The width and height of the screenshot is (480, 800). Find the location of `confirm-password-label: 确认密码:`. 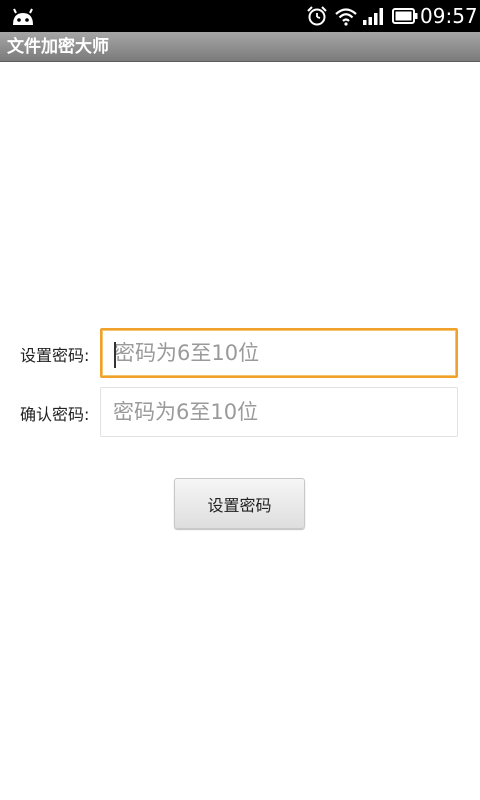

confirm-password-label: 确认密码: is located at coordinates (55, 414).